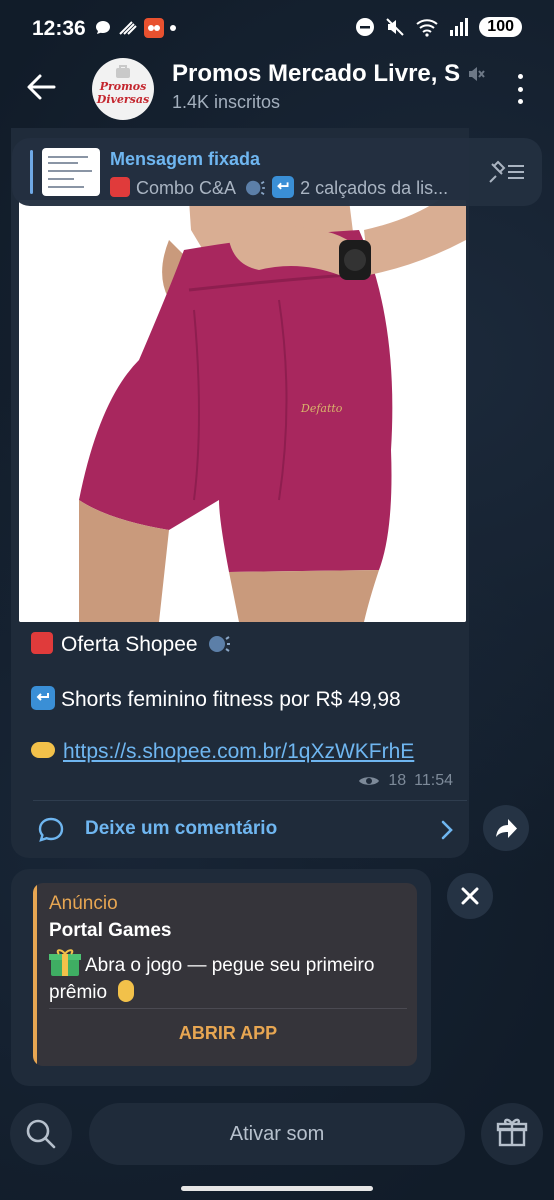  What do you see at coordinates (229, 976) in the screenshot?
I see `ad-text: Abra o jogo — pegue seu primeiro prêmio` at bounding box center [229, 976].